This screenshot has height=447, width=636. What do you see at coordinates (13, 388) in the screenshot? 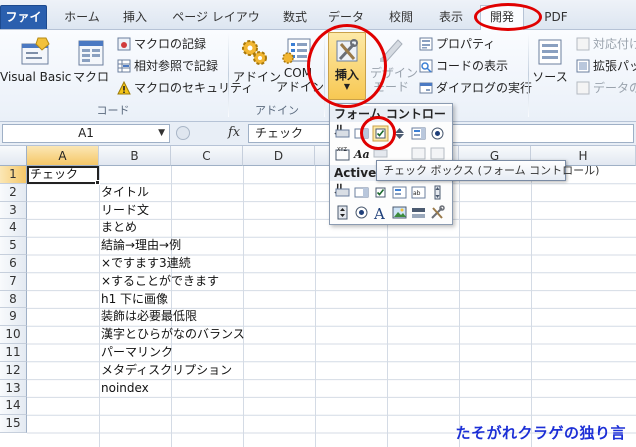
I see `row-header: 13` at bounding box center [13, 388].